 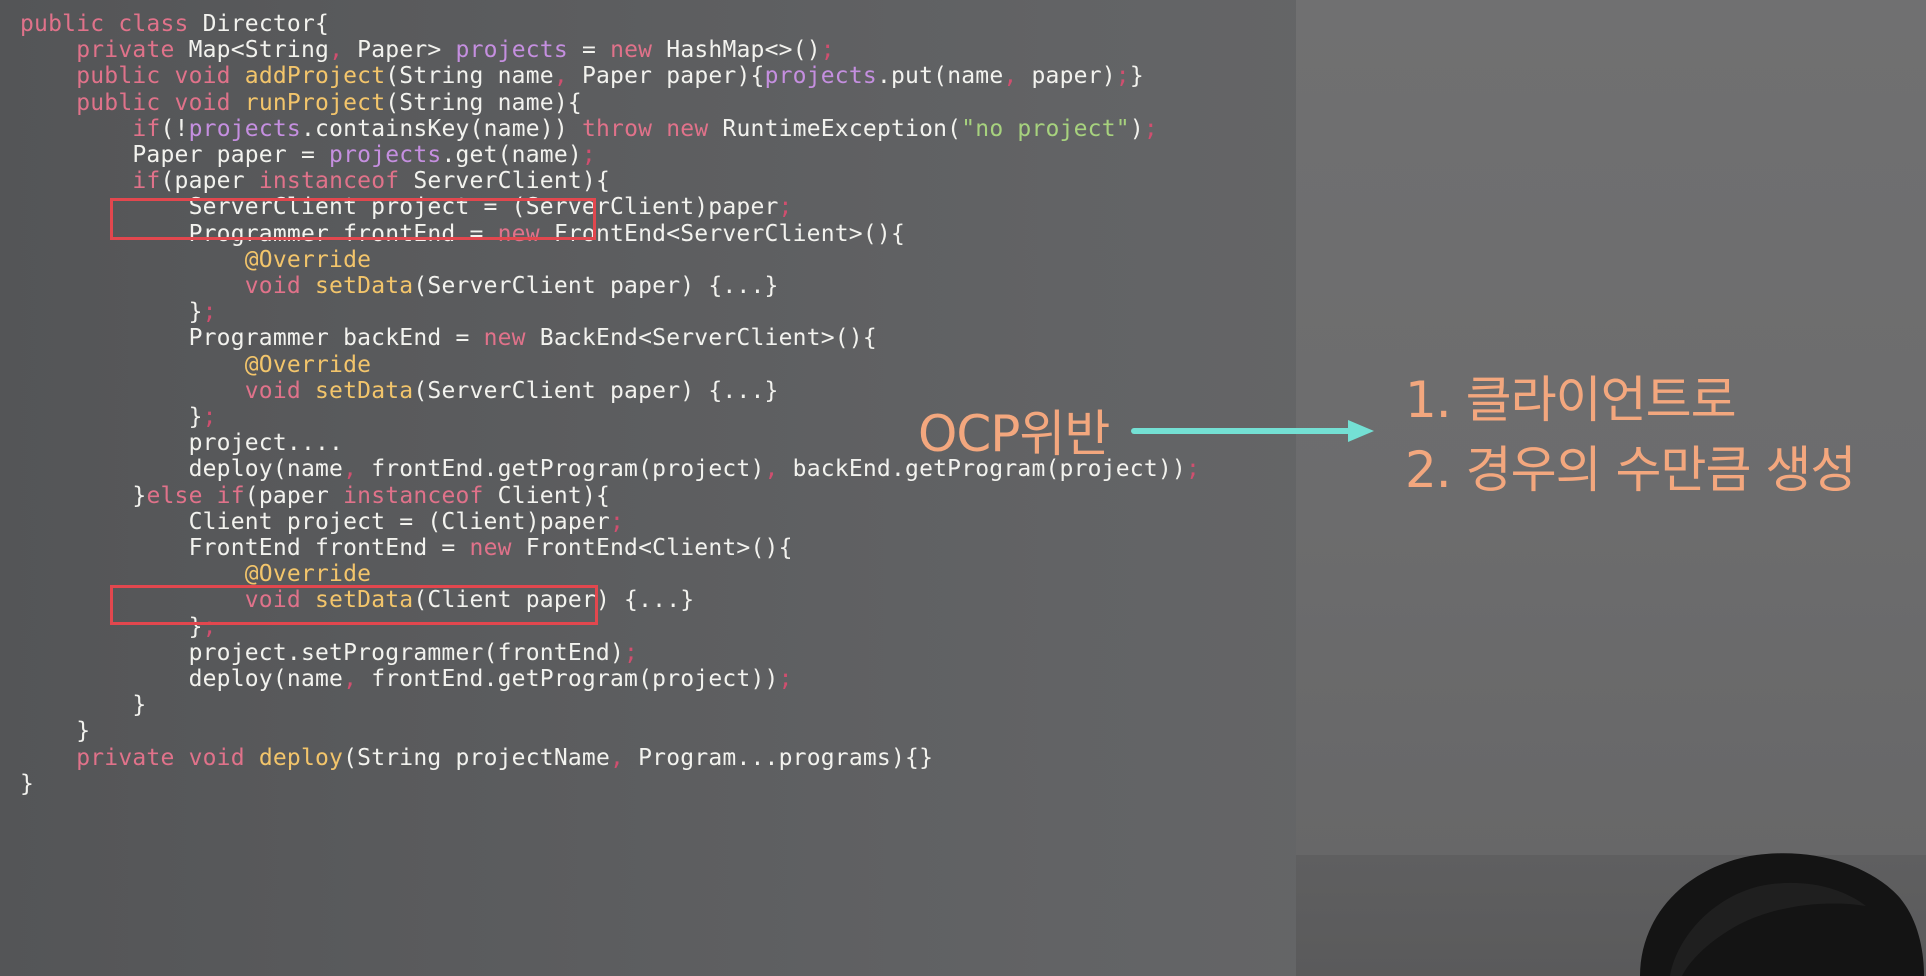 What do you see at coordinates (483, 102) in the screenshot?
I see `code-token: (String name){` at bounding box center [483, 102].